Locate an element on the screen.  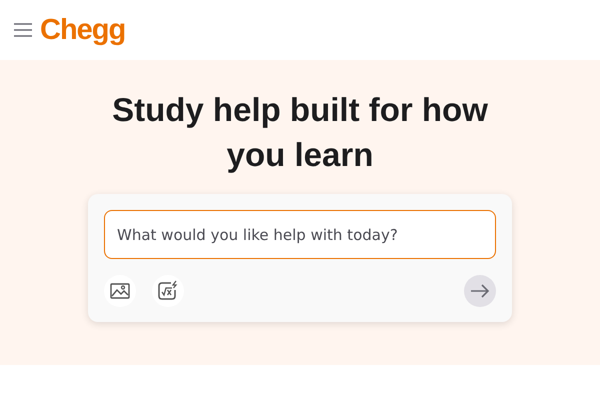
math-button is located at coordinates (168, 291).